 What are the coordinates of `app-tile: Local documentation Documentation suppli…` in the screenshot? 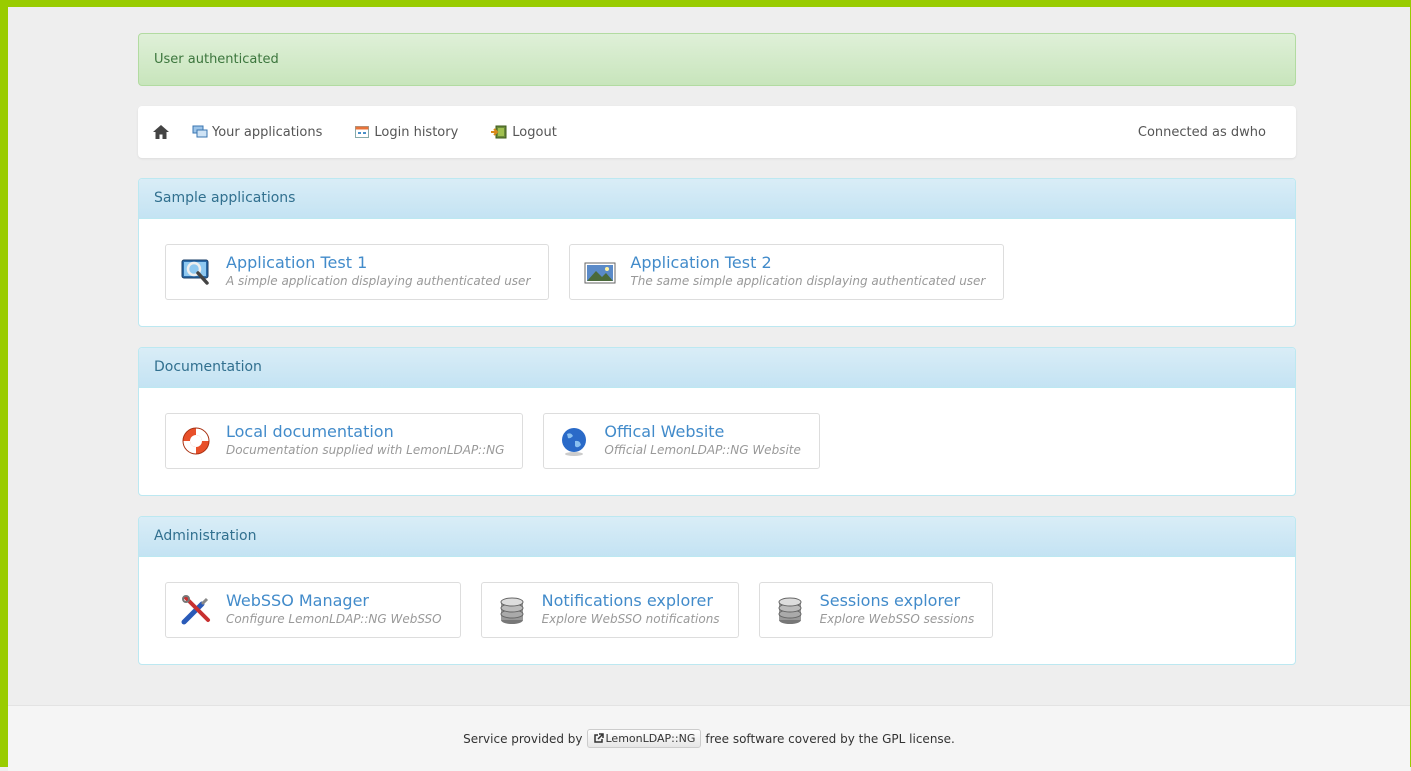 It's located at (344, 441).